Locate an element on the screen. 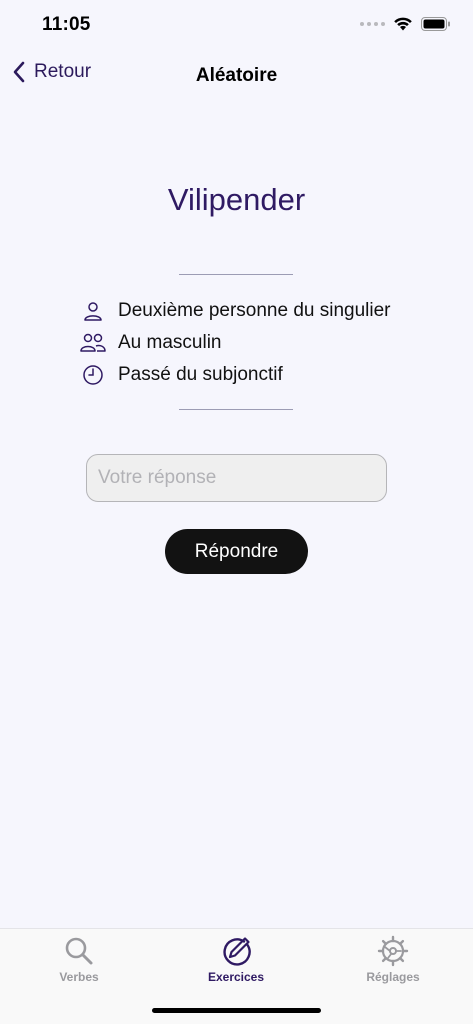 This screenshot has height=1024, width=473. tab-exercices: Exercices is located at coordinates (236, 959).